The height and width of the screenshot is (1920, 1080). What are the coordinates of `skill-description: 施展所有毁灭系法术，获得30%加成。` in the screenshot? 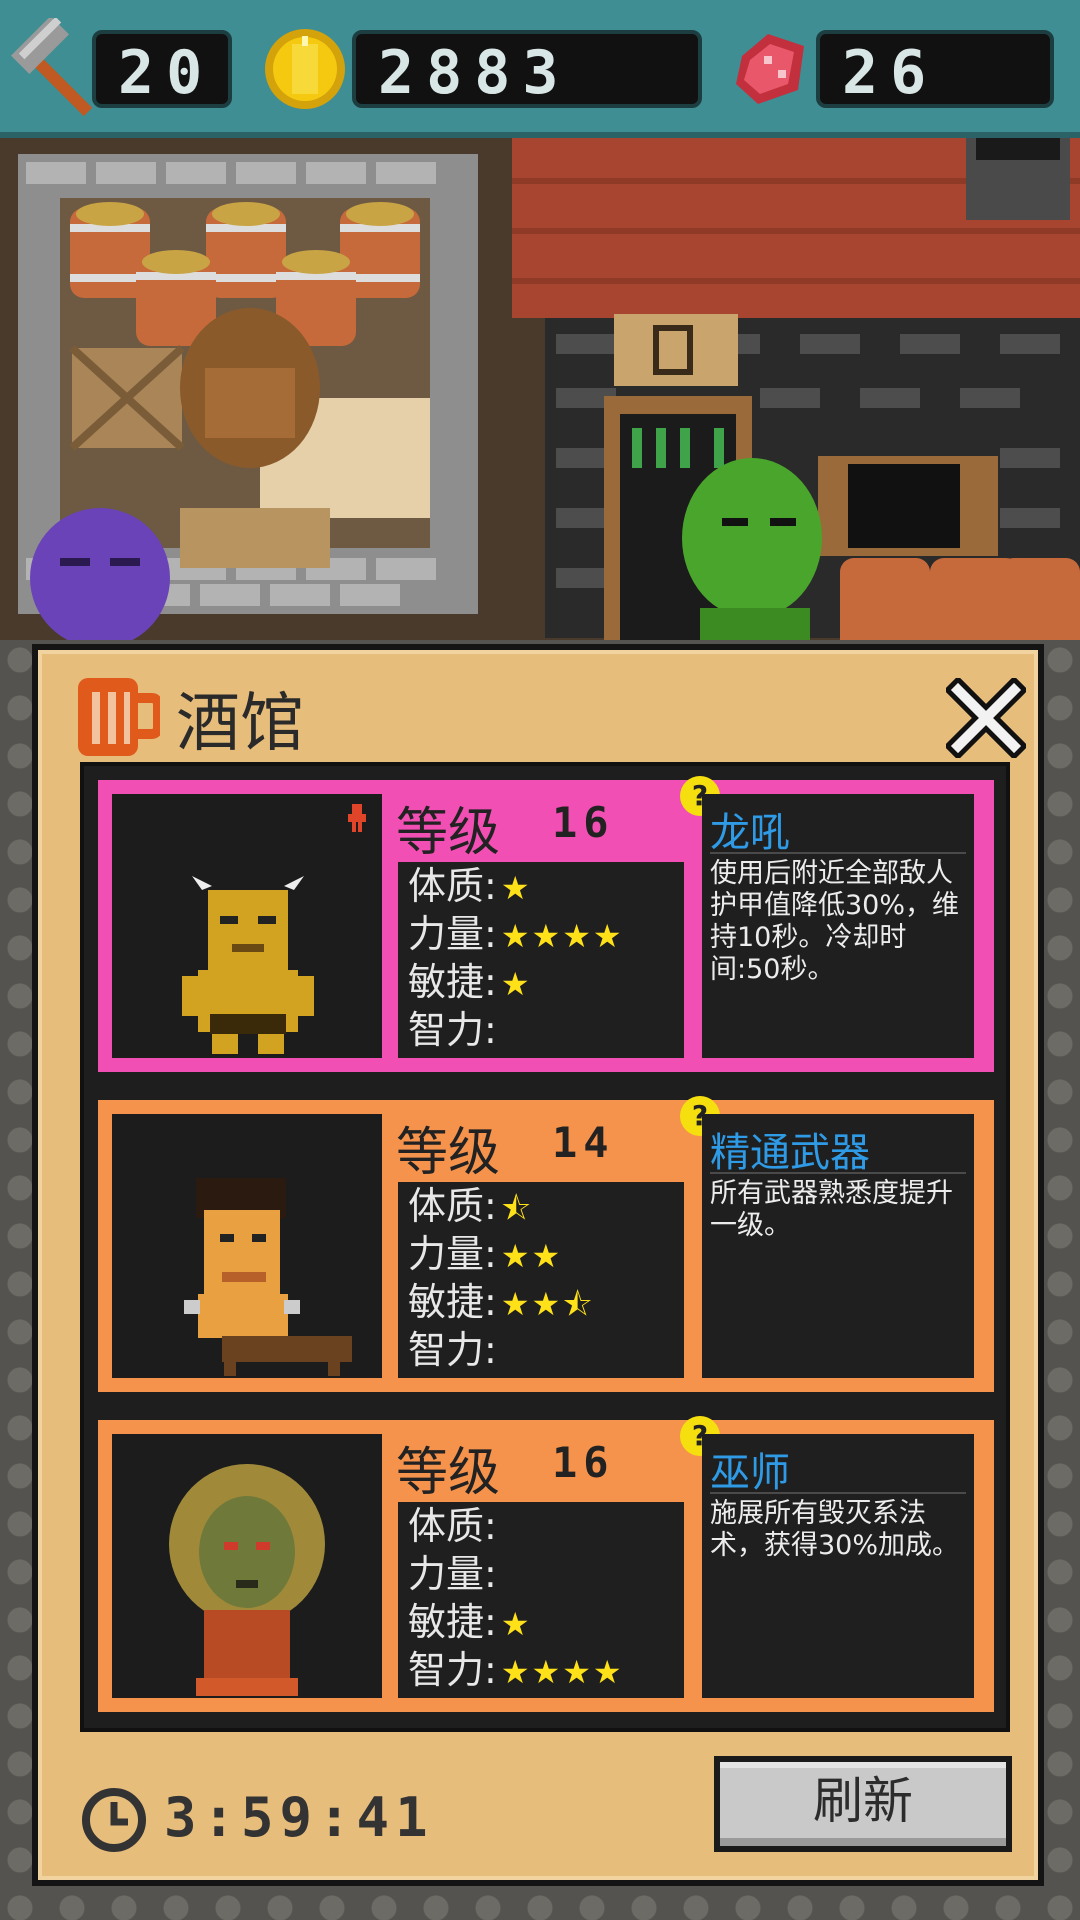 It's located at (835, 1529).